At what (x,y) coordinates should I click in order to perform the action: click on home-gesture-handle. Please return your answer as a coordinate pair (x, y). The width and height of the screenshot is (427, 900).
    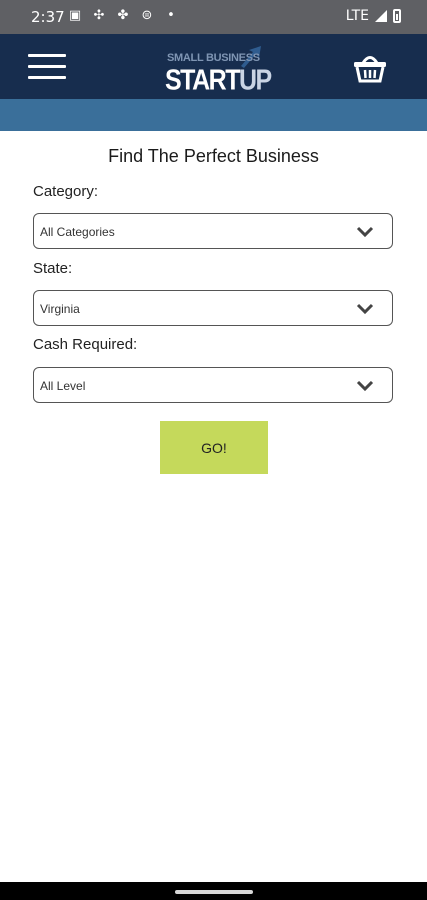
    Looking at the image, I should click on (214, 892).